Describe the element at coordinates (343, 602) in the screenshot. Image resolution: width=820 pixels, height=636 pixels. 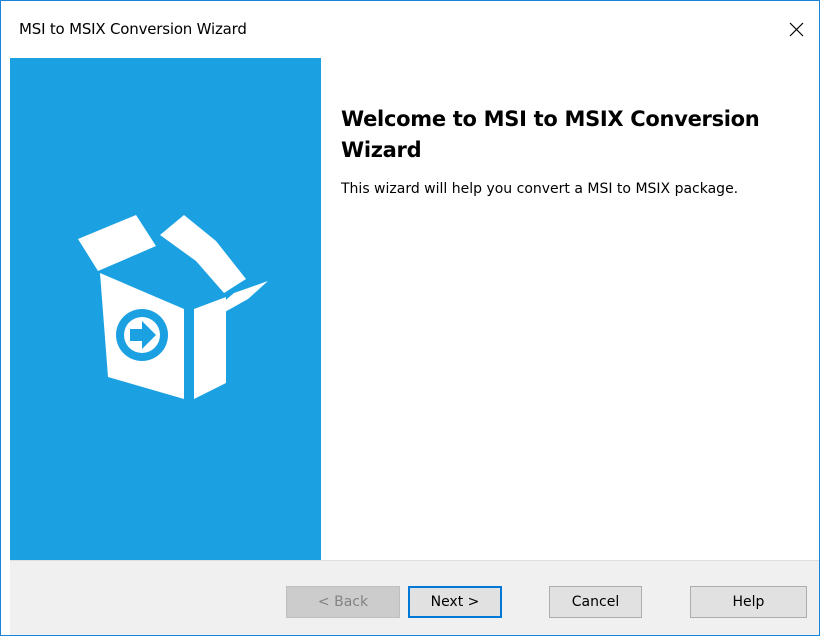
I see `back-button: < Back` at that location.